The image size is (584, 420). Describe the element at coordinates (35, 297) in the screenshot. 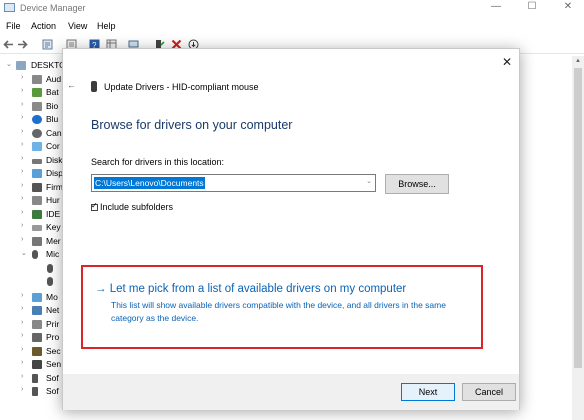

I see `tree-item-monitors: › Mo` at that location.